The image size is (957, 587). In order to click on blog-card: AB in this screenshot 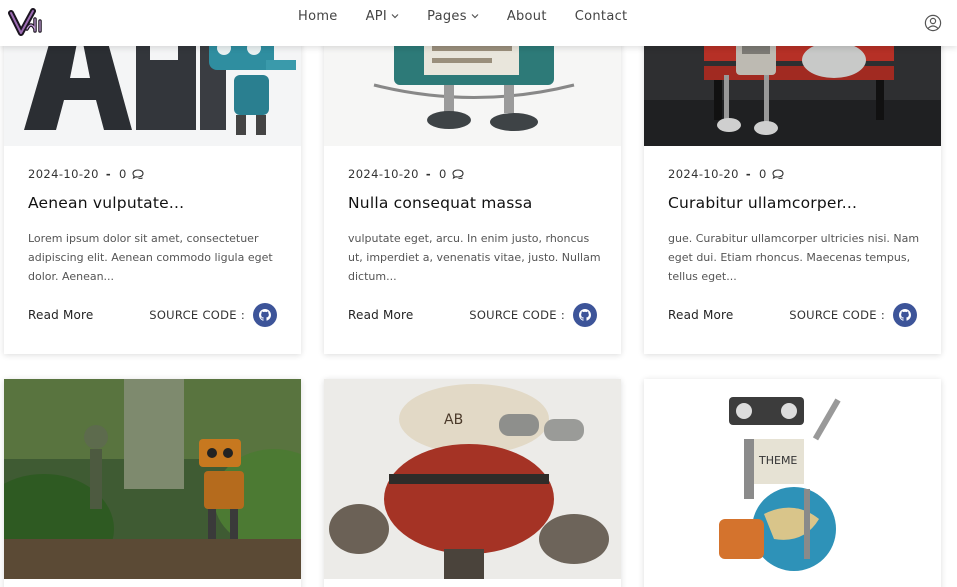, I will do `click(472, 483)`.